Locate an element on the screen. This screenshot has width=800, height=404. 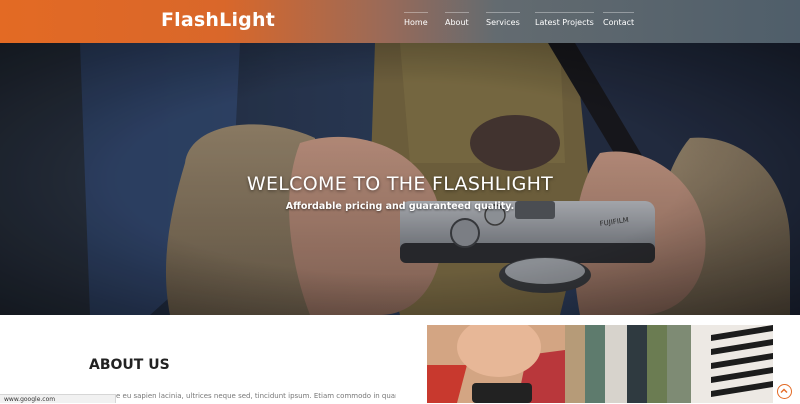
nav-label: Services is located at coordinates (503, 22).